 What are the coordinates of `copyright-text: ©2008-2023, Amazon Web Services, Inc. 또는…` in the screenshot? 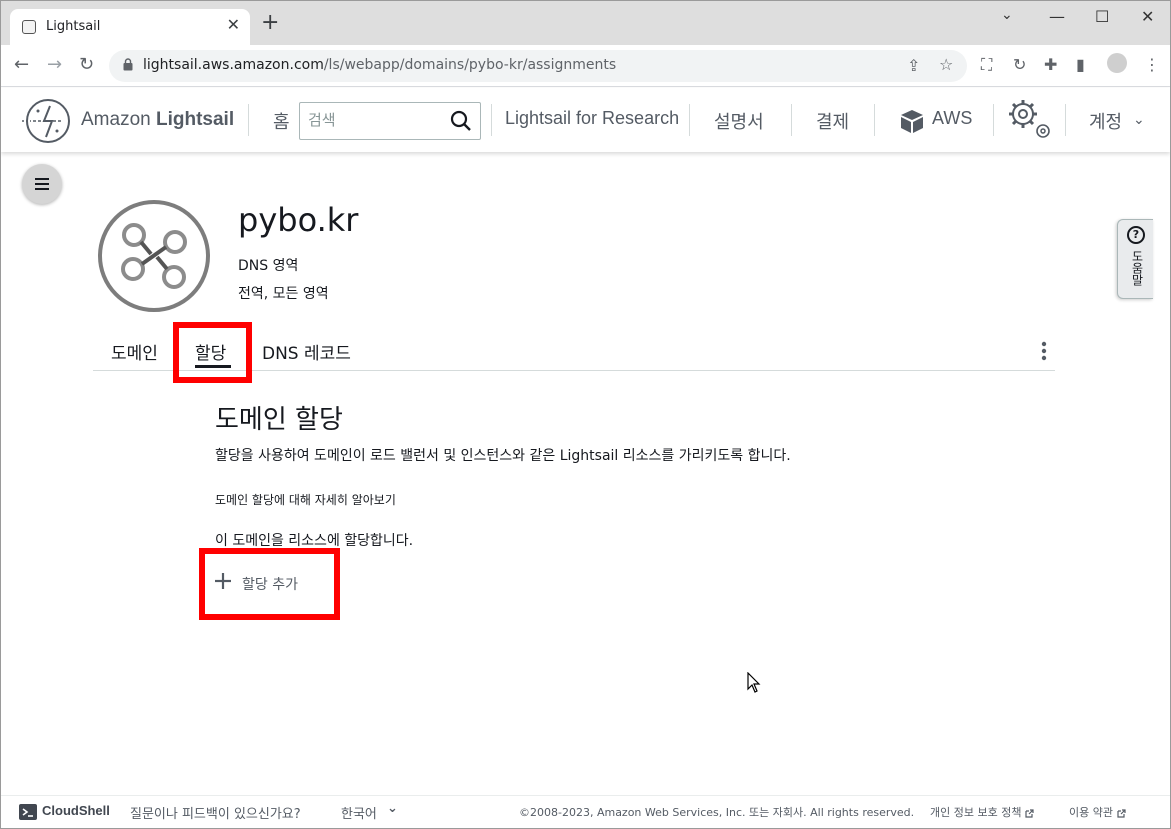 It's located at (717, 812).